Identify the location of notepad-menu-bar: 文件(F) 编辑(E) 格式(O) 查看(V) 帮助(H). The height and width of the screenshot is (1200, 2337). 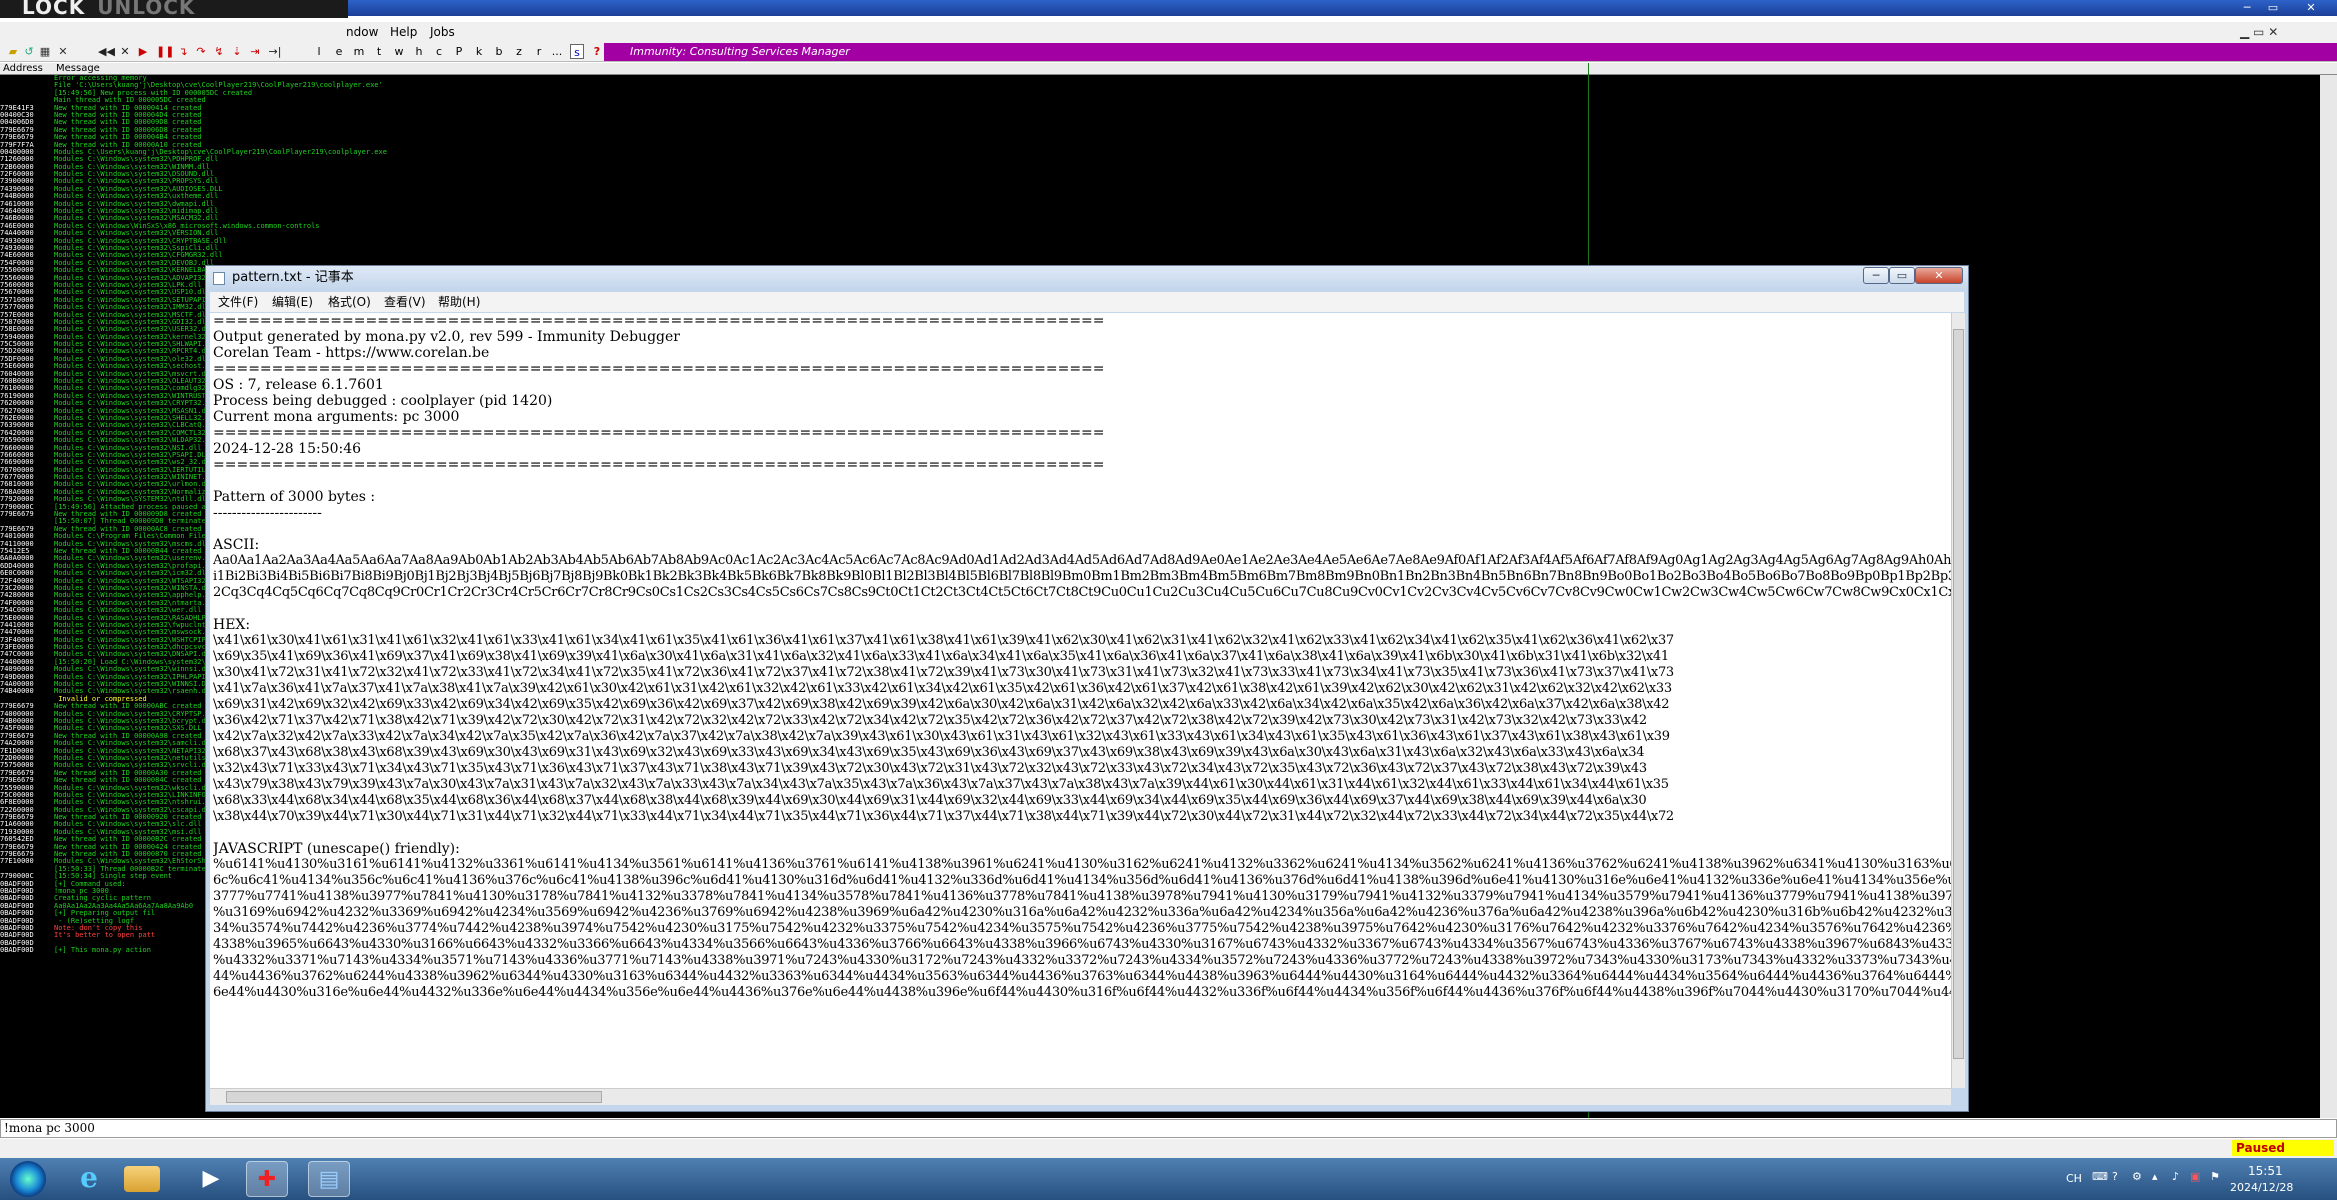
(1087, 302).